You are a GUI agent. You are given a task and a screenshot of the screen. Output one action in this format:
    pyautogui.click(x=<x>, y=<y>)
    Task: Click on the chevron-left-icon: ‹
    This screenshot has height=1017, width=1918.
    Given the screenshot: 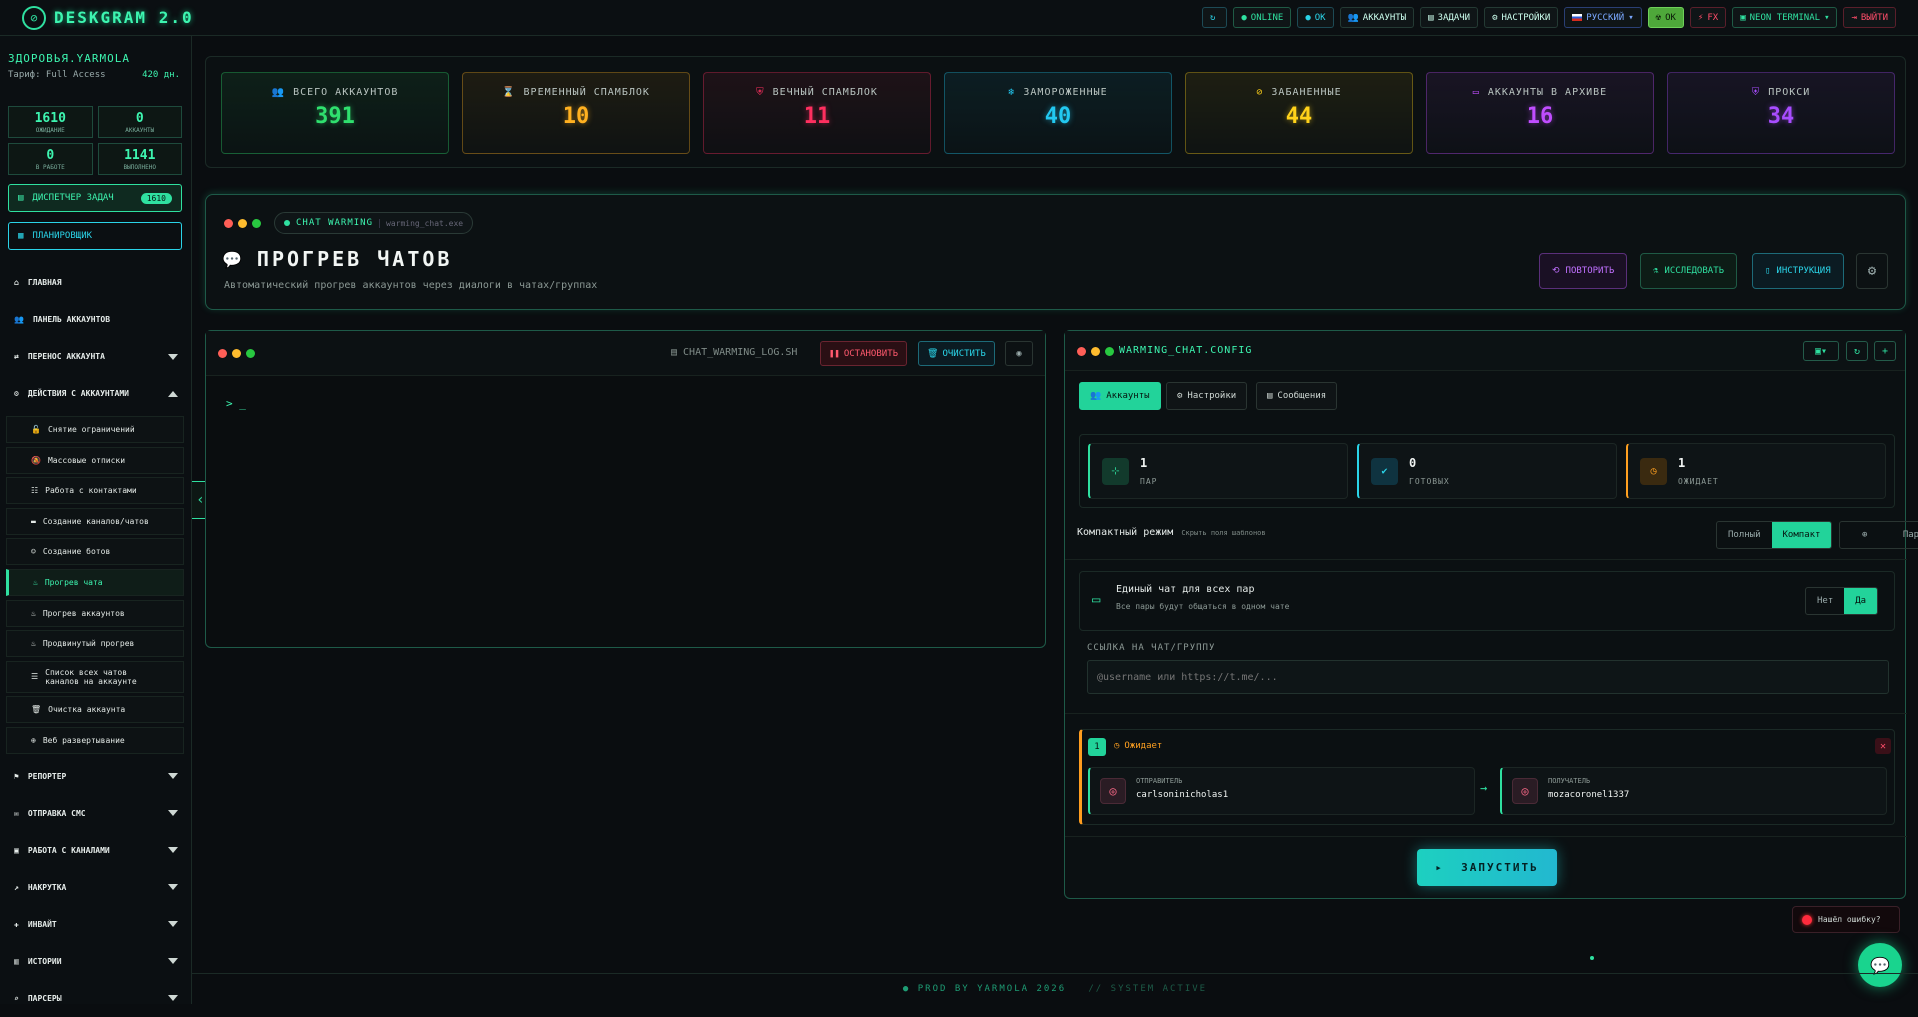 What is the action you would take?
    pyautogui.click(x=200, y=500)
    